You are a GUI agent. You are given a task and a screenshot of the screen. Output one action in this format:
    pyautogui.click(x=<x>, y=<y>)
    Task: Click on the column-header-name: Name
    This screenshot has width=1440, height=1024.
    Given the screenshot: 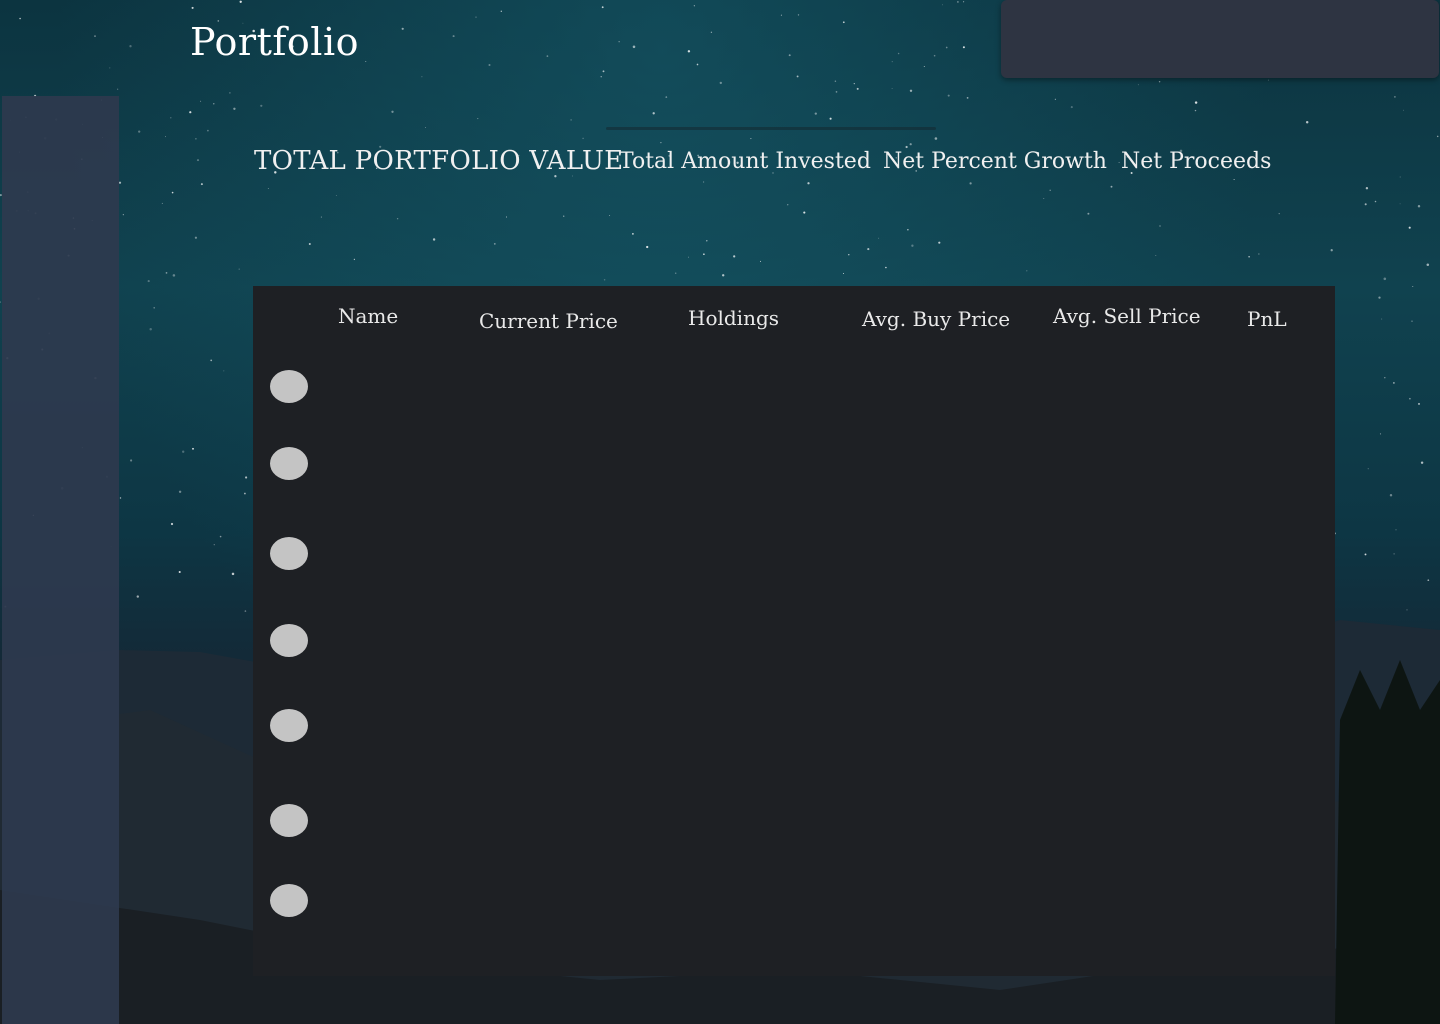 What is the action you would take?
    pyautogui.click(x=368, y=316)
    